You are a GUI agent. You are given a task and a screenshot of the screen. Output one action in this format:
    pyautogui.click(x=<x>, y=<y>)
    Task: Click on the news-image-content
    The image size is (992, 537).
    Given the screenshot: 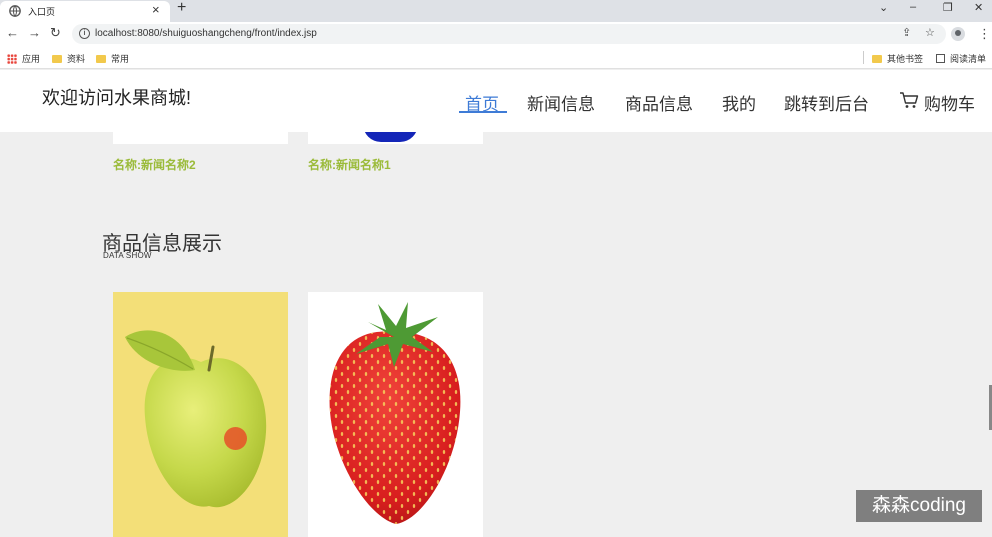 What is the action you would take?
    pyautogui.click(x=390, y=137)
    